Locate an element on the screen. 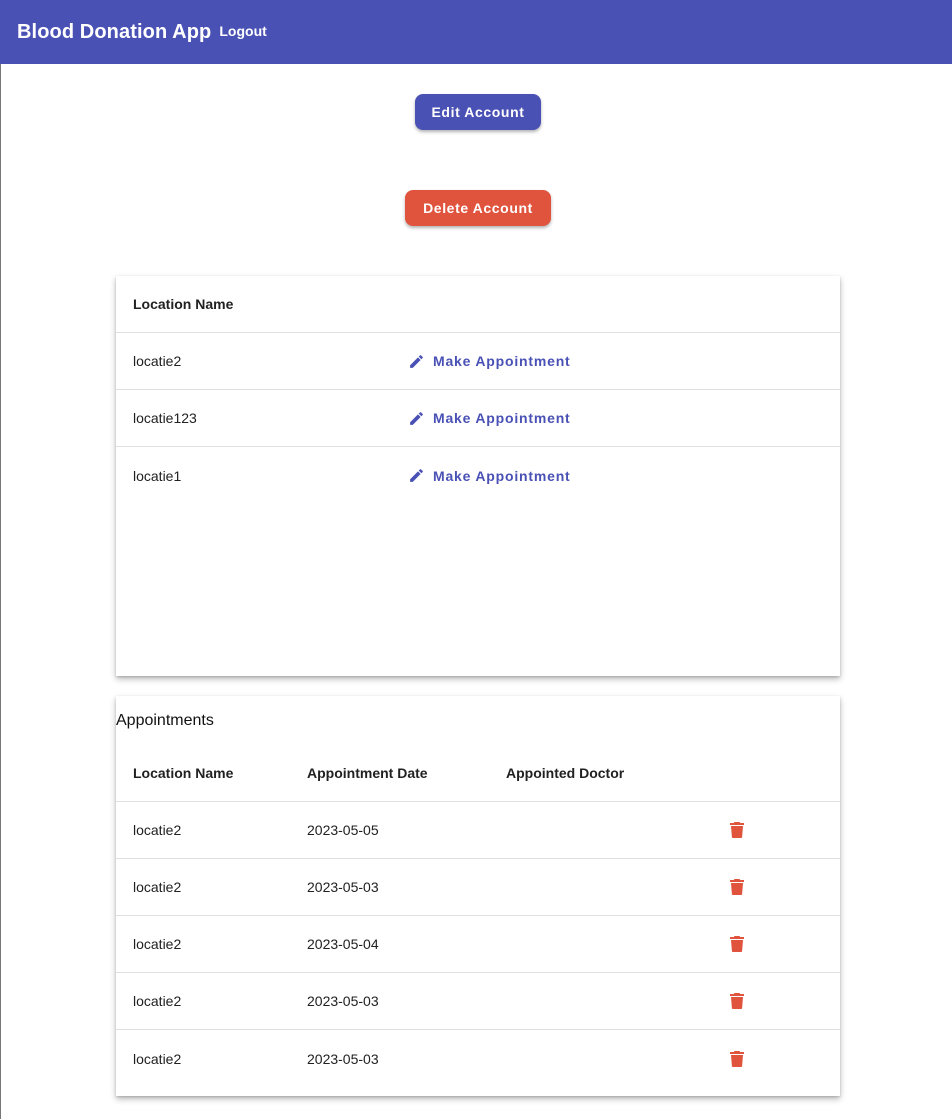  locations-header-row: Location Name is located at coordinates (478, 304).